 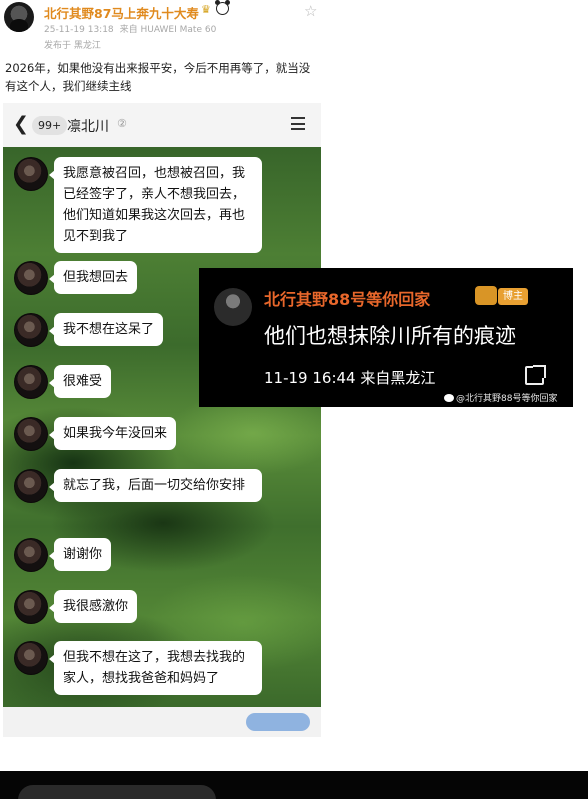 I want to click on weibo-icon, so click(x=449, y=398).